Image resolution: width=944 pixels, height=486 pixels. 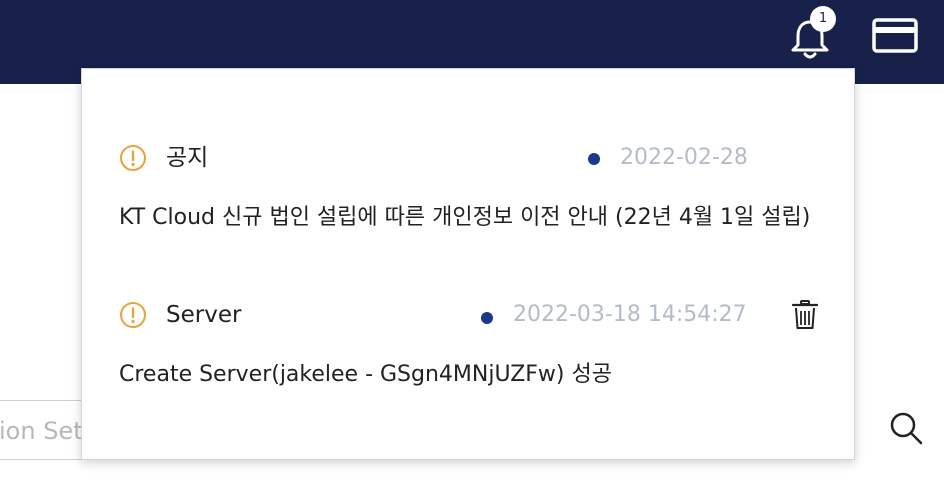 I want to click on trash-icon, so click(x=805, y=314).